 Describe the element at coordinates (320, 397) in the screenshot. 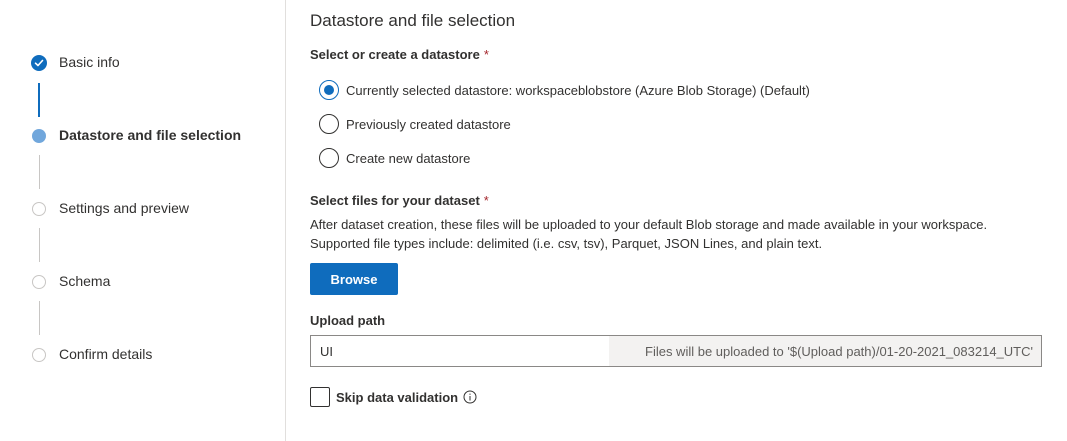

I see `skip-validation-checkbox` at that location.